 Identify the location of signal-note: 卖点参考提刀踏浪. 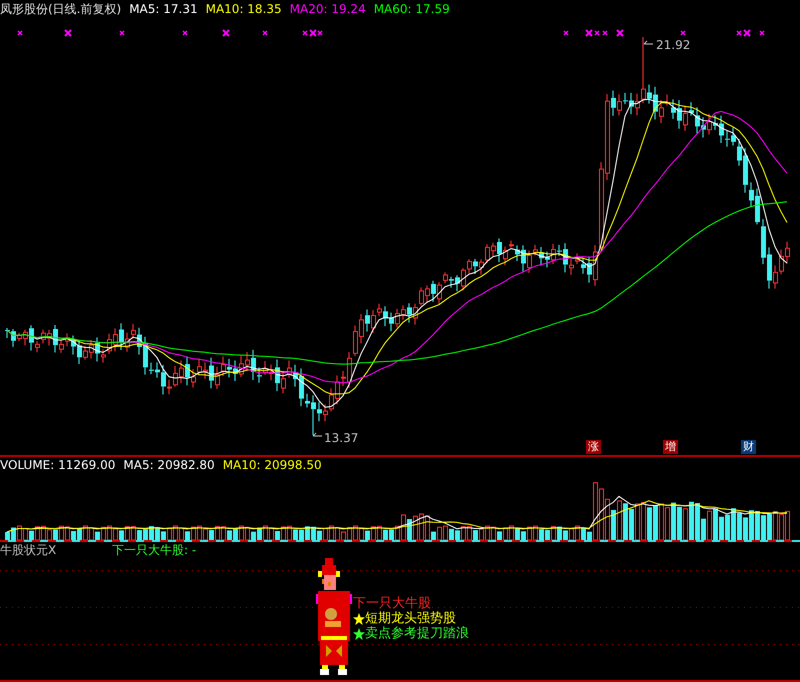
(417, 633).